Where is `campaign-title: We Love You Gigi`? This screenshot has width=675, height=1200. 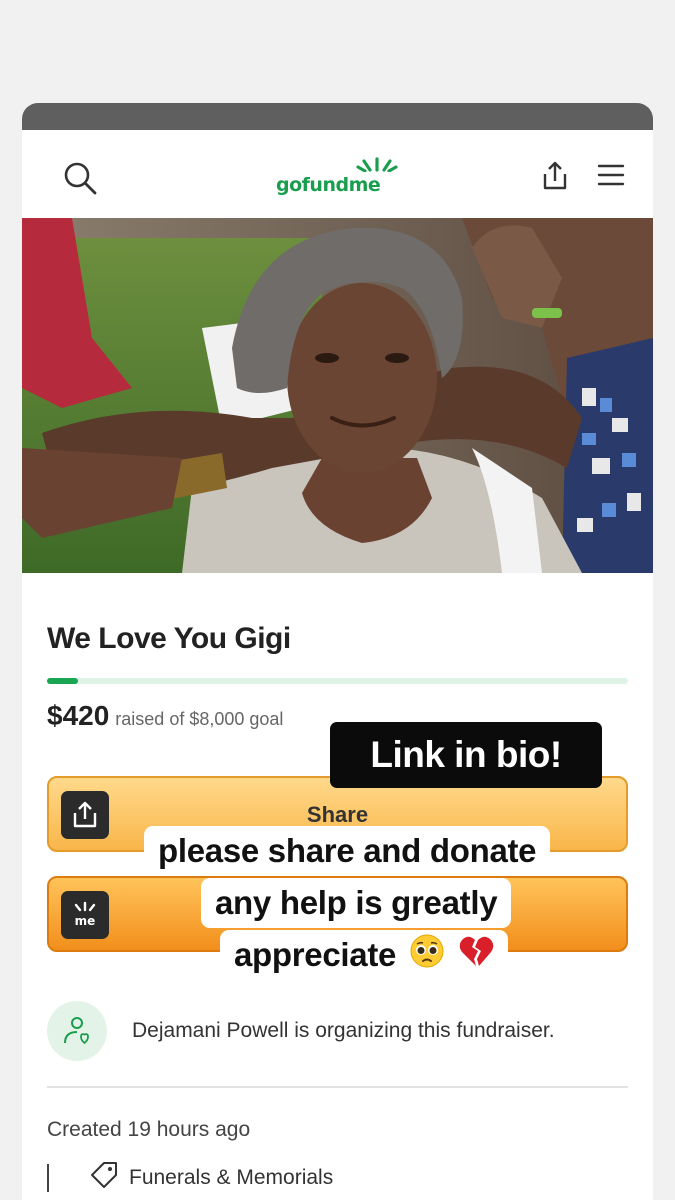
campaign-title: We Love You Gigi is located at coordinates (169, 638).